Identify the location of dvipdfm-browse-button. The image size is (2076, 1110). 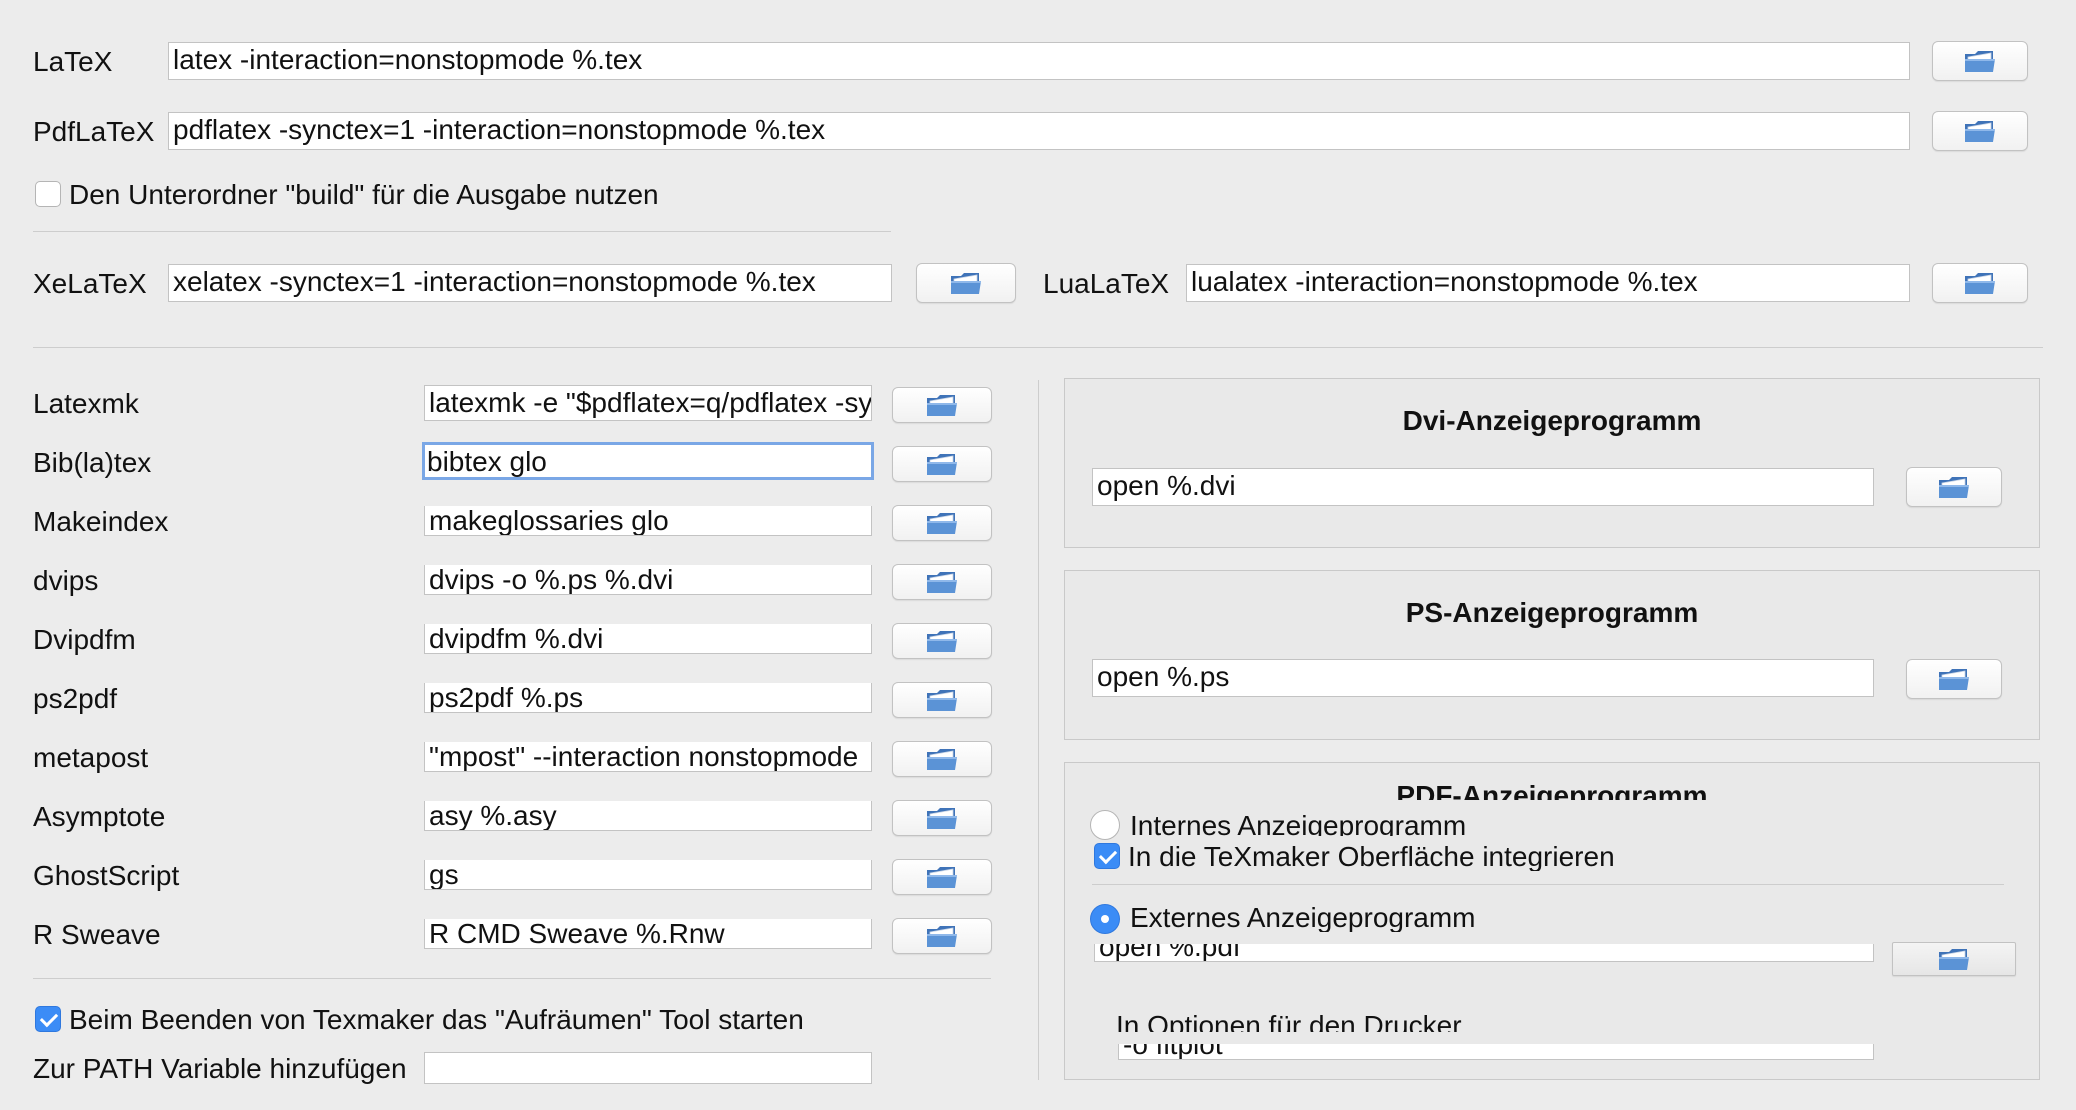
(942, 641).